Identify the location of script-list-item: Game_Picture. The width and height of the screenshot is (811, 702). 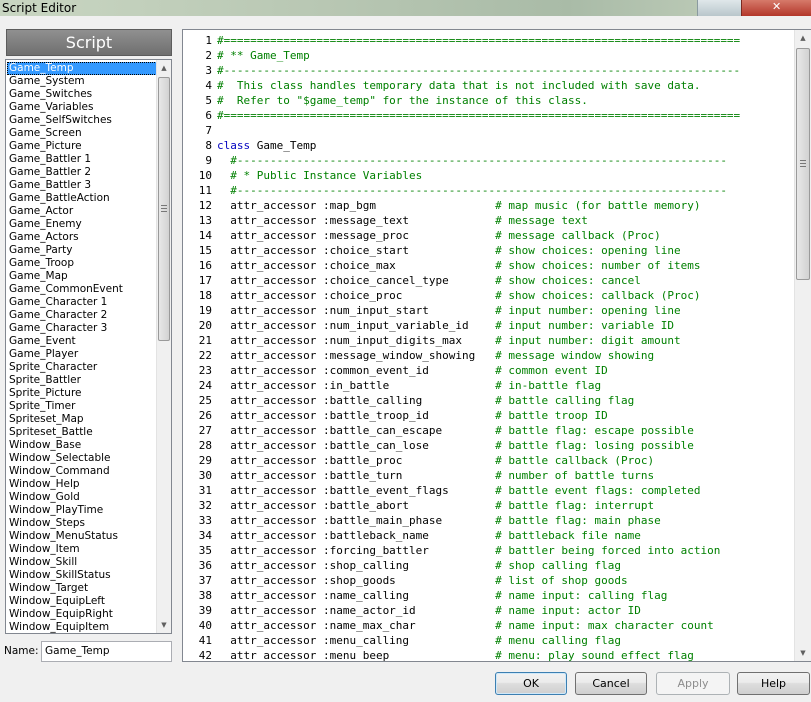
(82, 146).